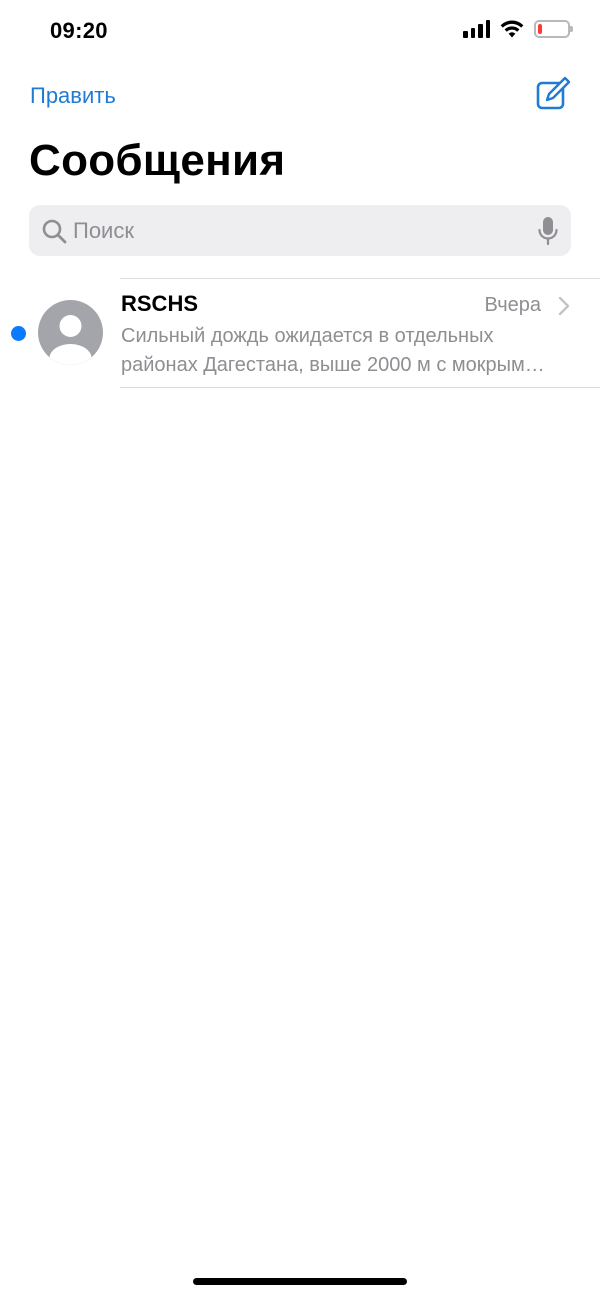  What do you see at coordinates (564, 306) in the screenshot?
I see `chevron-right-icon` at bounding box center [564, 306].